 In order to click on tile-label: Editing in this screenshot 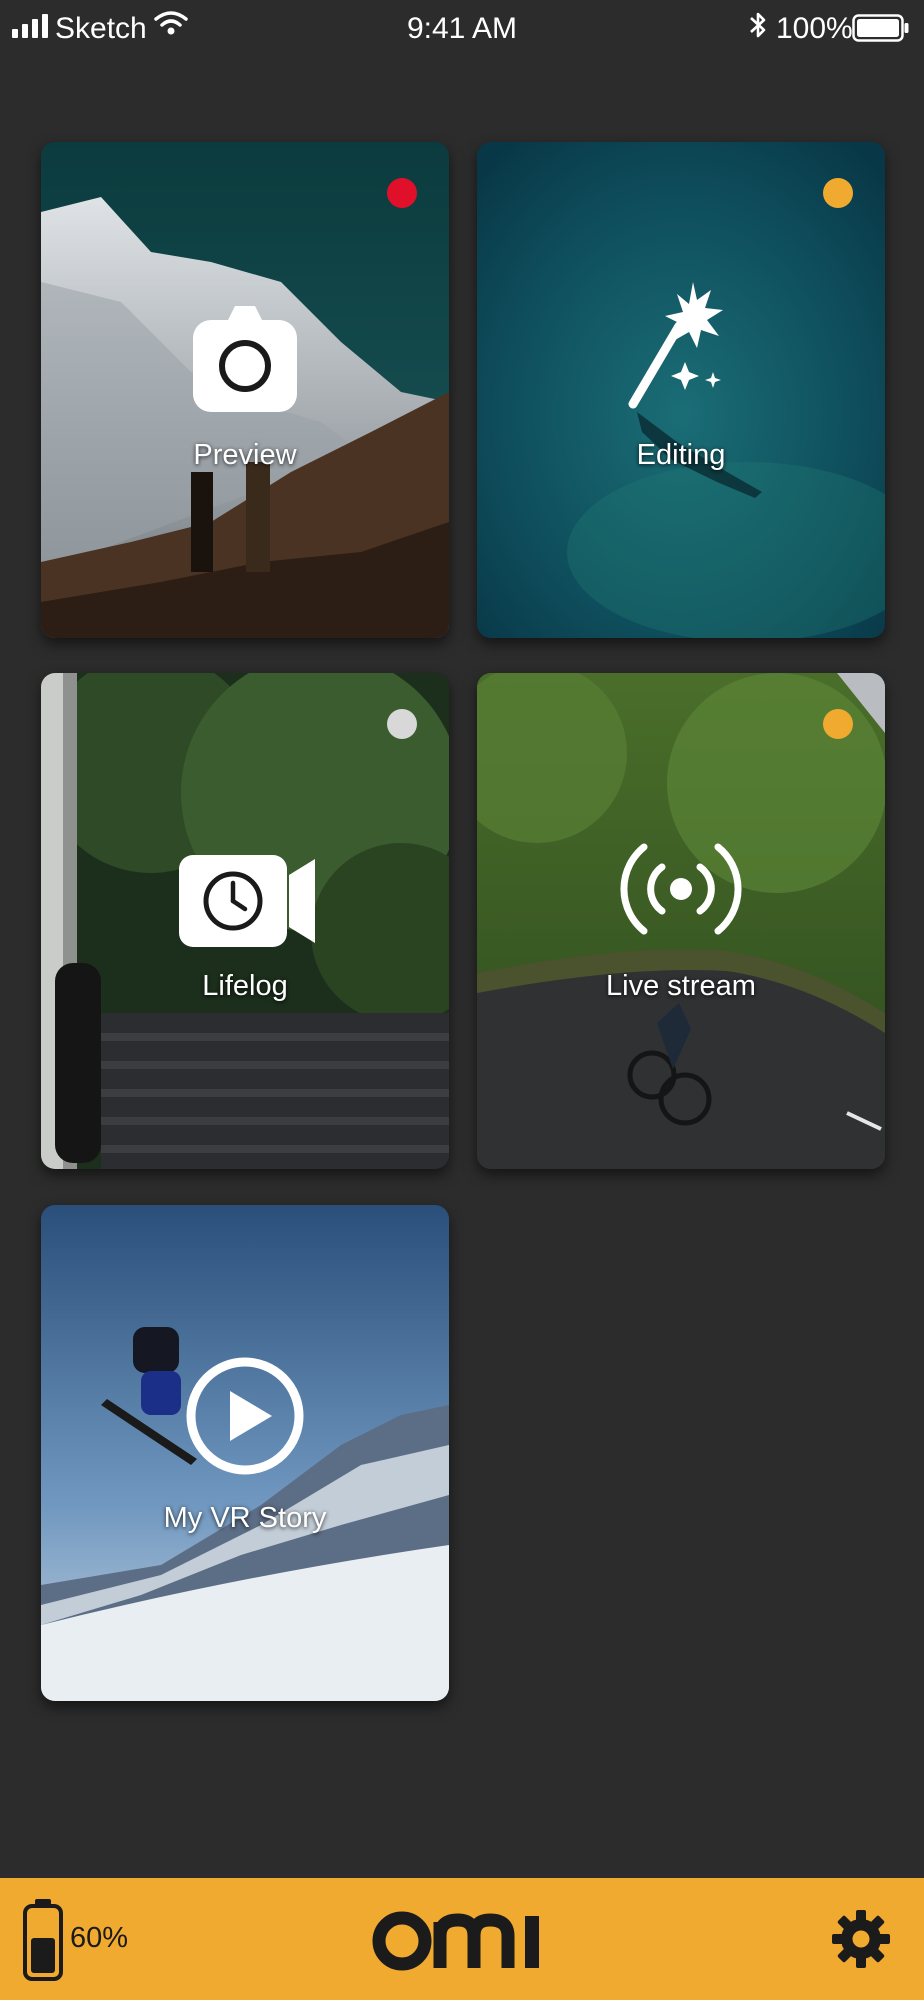, I will do `click(681, 455)`.